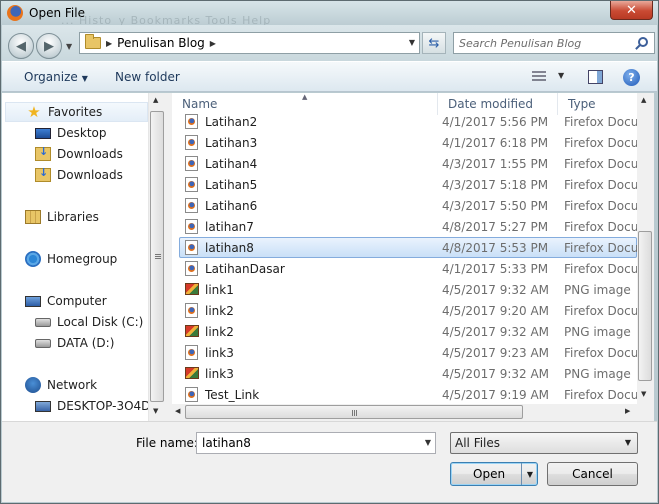 The height and width of the screenshot is (504, 659). What do you see at coordinates (412, 42) in the screenshot?
I see `address-dropdown-icon: ▼` at bounding box center [412, 42].